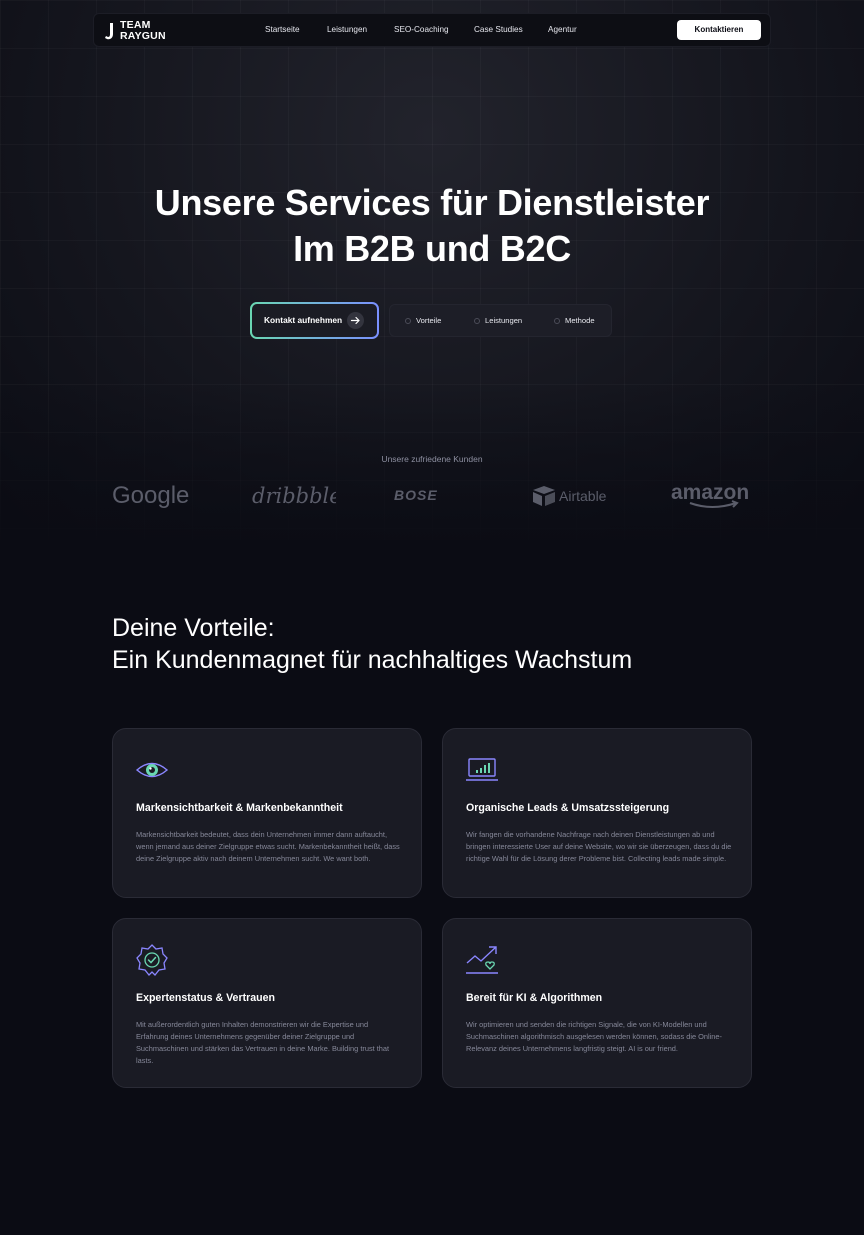 The image size is (864, 1235). I want to click on card-title: Markensichtbarkeit & Markenbekanntheit, so click(239, 808).